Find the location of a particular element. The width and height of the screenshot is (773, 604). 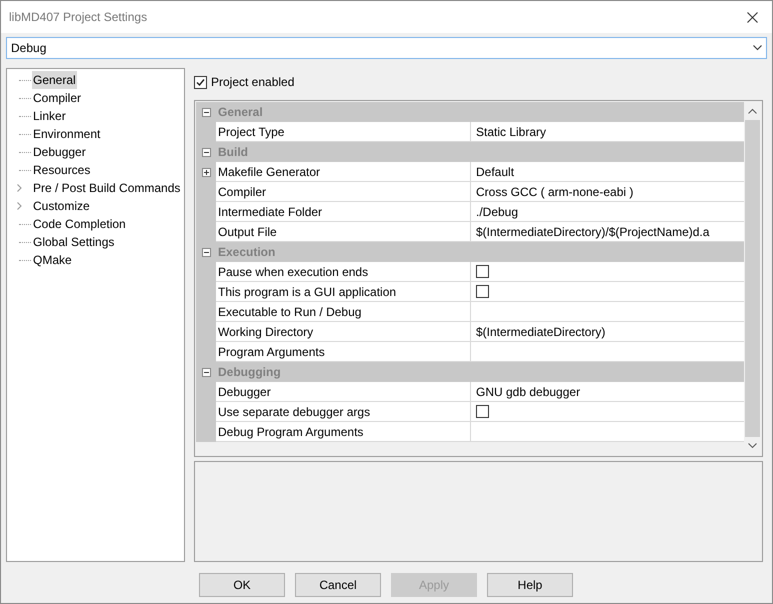

property-name: Working Directory is located at coordinates (266, 332).